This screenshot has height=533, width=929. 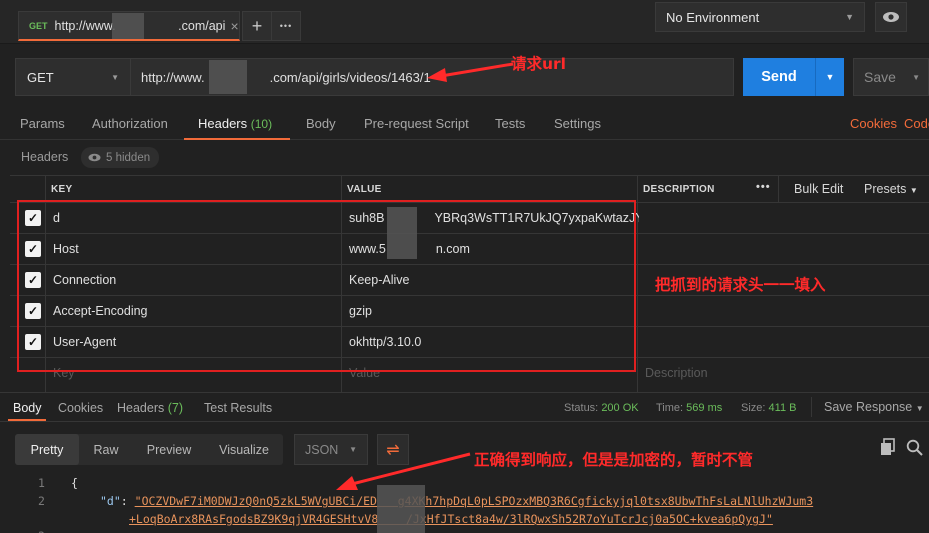 What do you see at coordinates (80, 408) in the screenshot?
I see `resp-tab-cookies: Cookies` at bounding box center [80, 408].